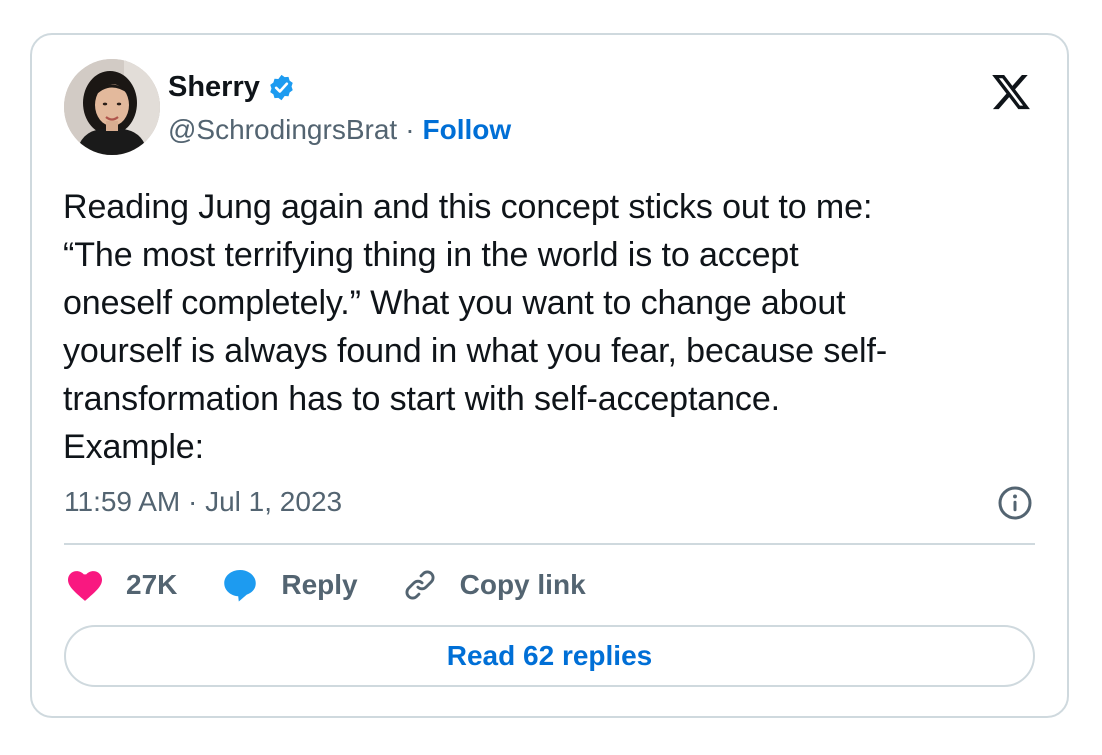 This screenshot has height=755, width=1102. I want to click on reply-label: Reply, so click(319, 584).